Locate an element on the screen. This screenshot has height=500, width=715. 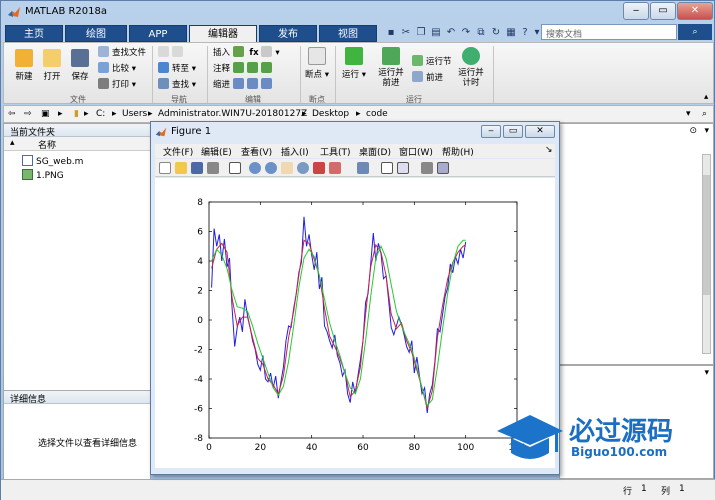
menu-tools: 工具(T) is located at coordinates (335, 151).